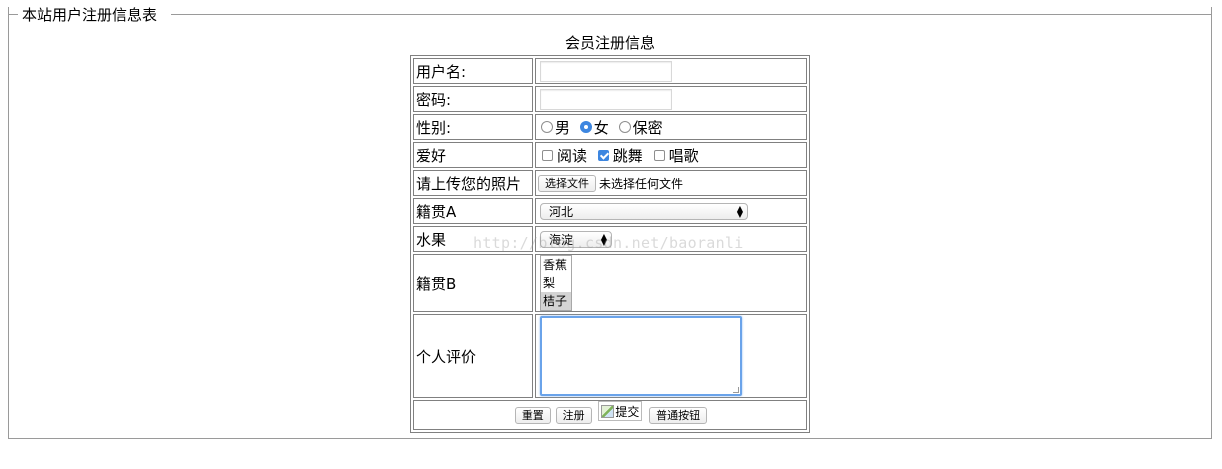  What do you see at coordinates (659, 155) in the screenshot?
I see `checkbox-singing` at bounding box center [659, 155].